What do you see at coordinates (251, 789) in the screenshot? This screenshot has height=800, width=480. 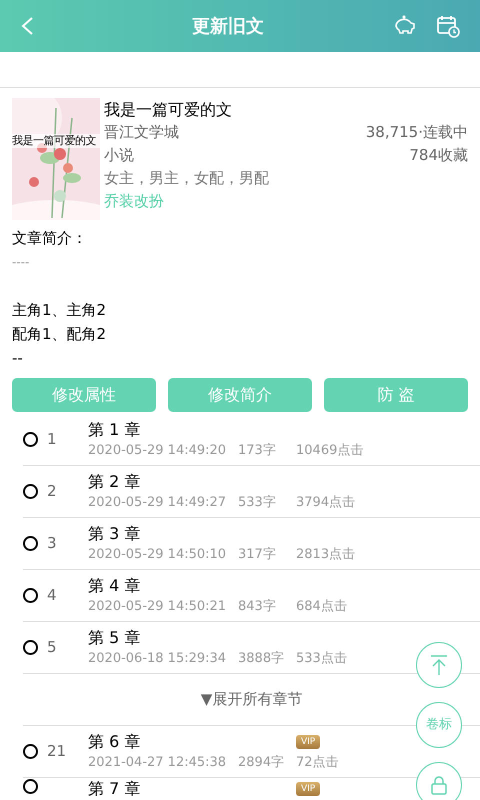 I see `chapter-row: 第 7 章 VIP` at bounding box center [251, 789].